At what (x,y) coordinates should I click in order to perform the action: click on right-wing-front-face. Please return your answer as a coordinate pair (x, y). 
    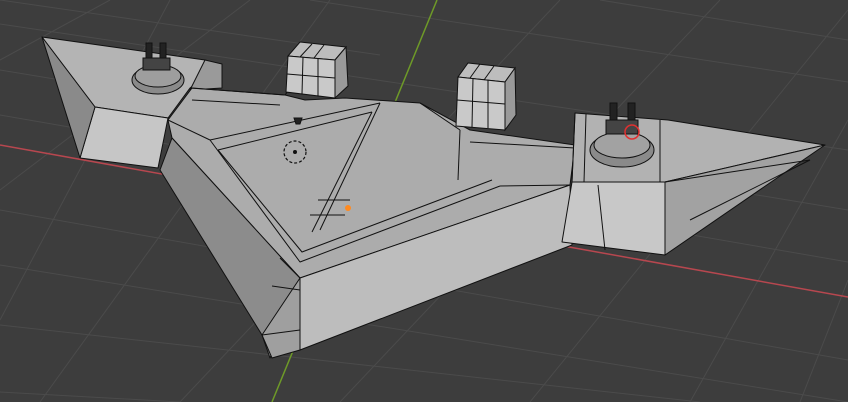
    Looking at the image, I should click on (613, 218).